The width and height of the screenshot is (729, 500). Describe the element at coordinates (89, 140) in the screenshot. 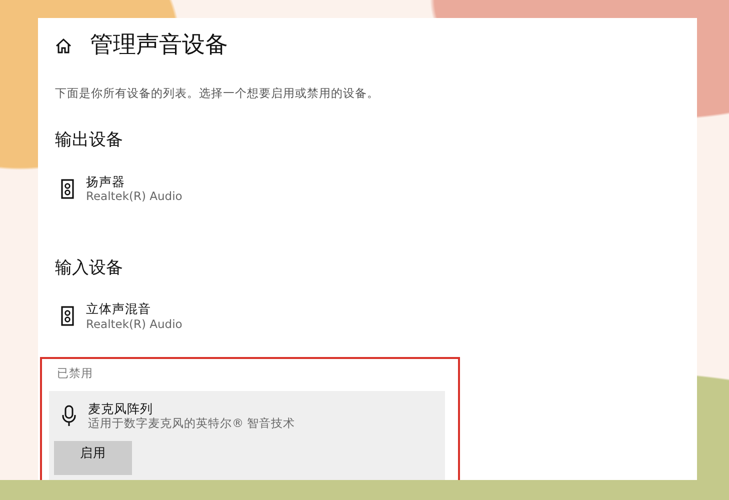

I see `section-heading: 输出设备` at that location.